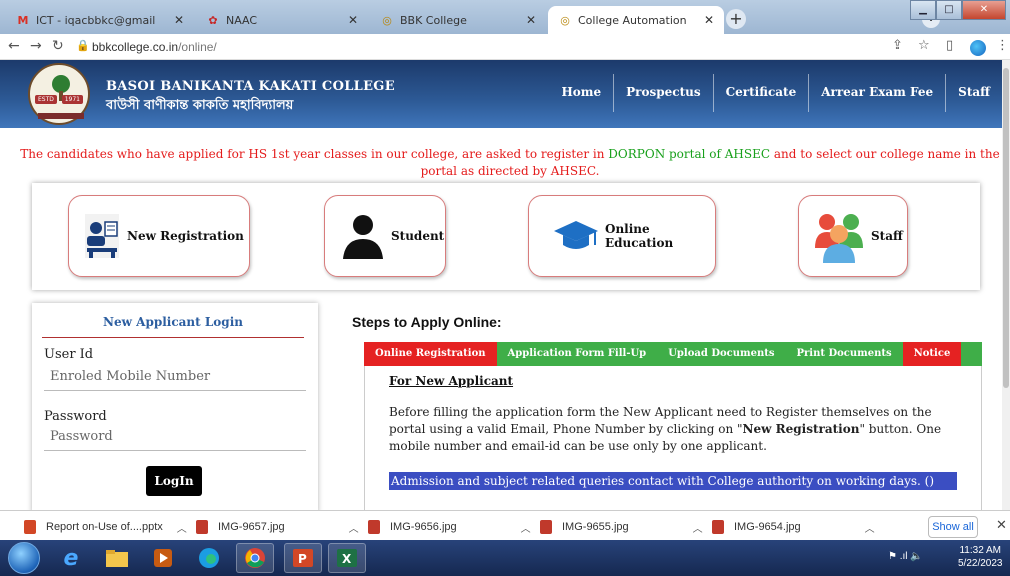 This screenshot has width=1010, height=576. I want to click on file-explorer-icon, so click(117, 558).